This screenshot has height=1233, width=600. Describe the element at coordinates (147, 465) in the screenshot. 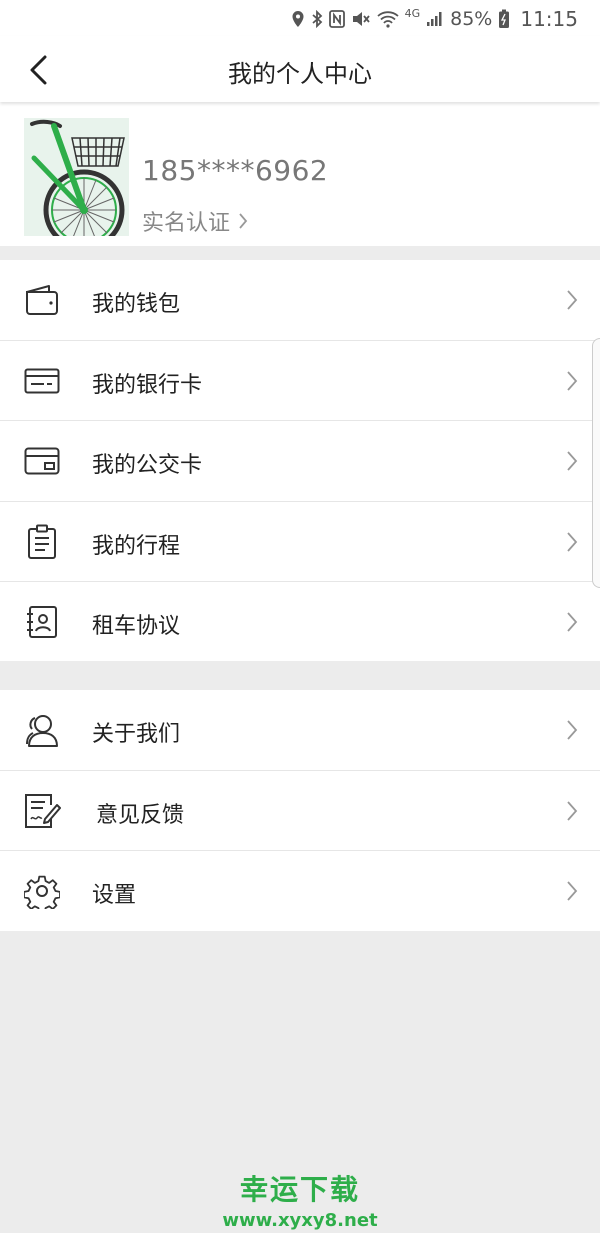

I see `menu-label: 我的公交卡` at that location.